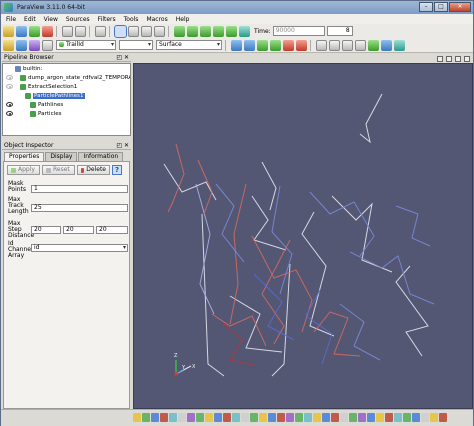  I want to click on tab-display: Display, so click(61, 156).